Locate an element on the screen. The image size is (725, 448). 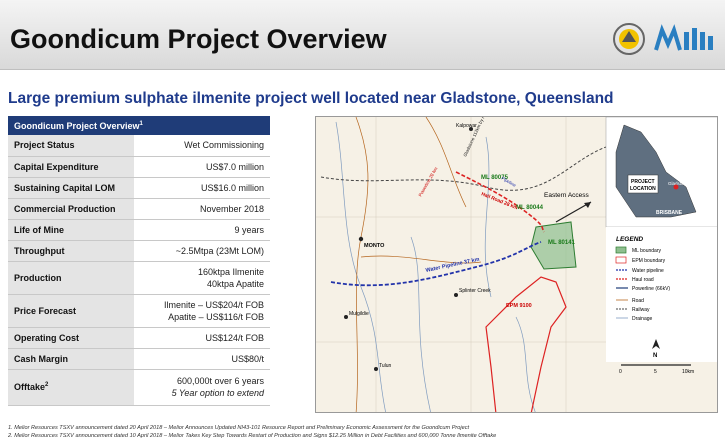
svg-text: LEGEND is located at coordinates (629, 239).